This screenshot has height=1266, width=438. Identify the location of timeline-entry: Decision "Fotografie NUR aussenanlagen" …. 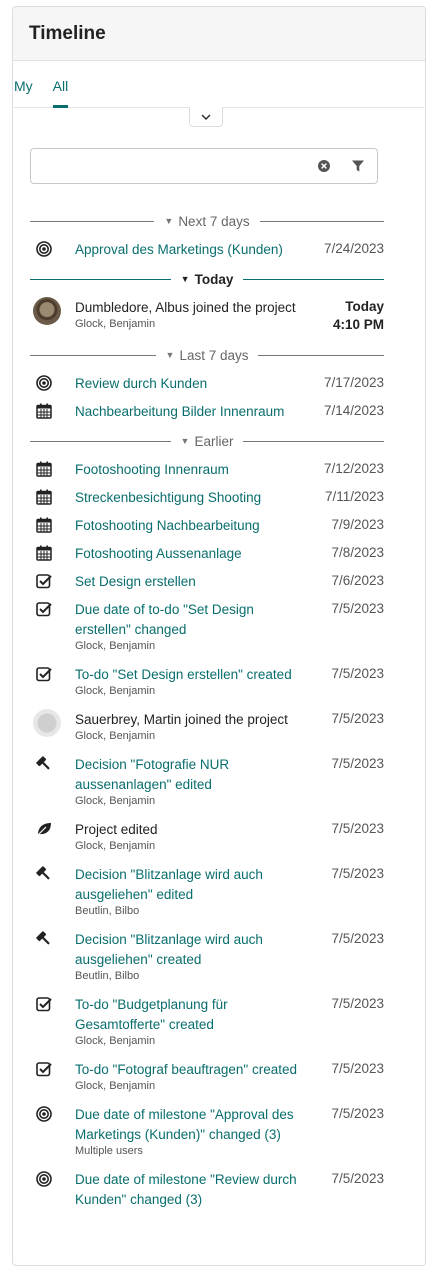
(207, 781).